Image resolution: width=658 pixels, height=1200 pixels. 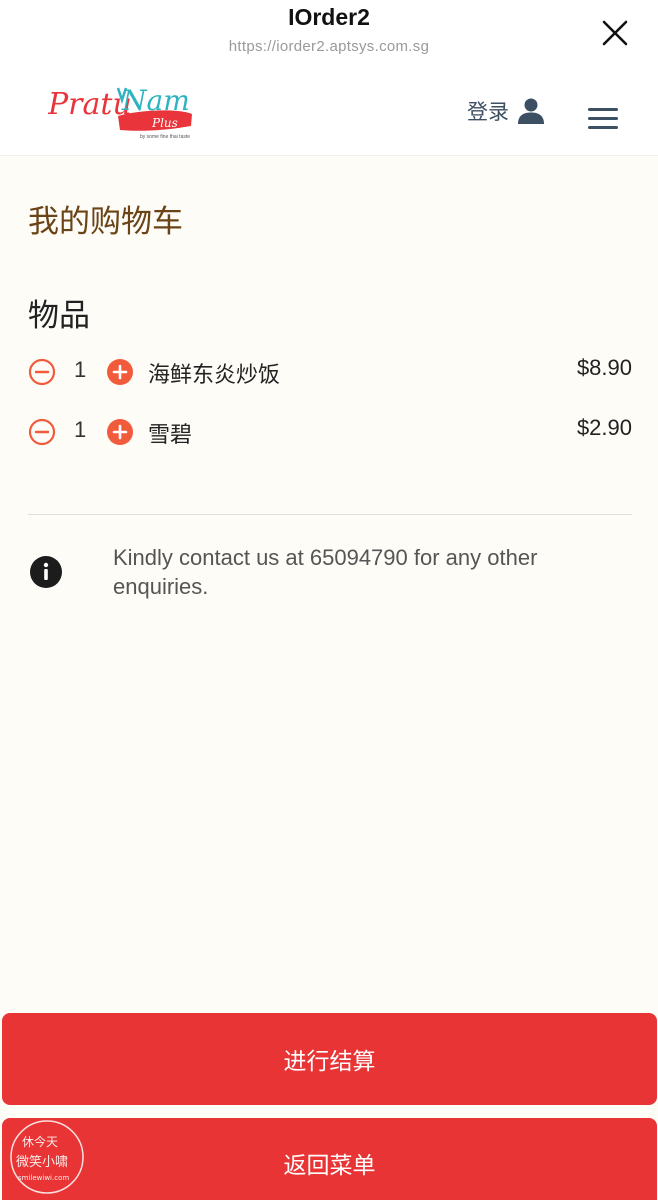 What do you see at coordinates (43, 1178) in the screenshot?
I see `watermark-line3: smilewiwi.com` at bounding box center [43, 1178].